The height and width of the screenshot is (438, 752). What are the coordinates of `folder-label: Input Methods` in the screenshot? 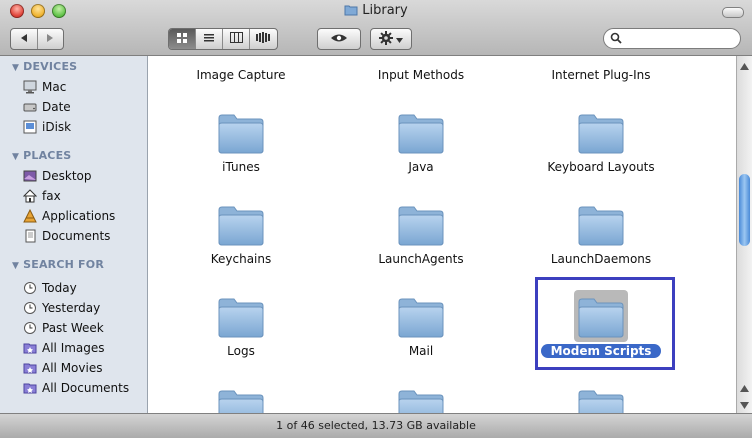 It's located at (421, 75).